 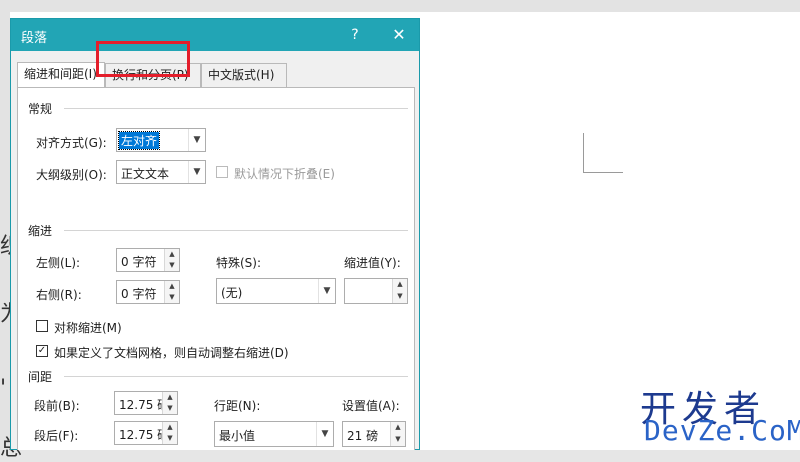 What do you see at coordinates (143, 59) in the screenshot?
I see `tab-highlight-box` at bounding box center [143, 59].